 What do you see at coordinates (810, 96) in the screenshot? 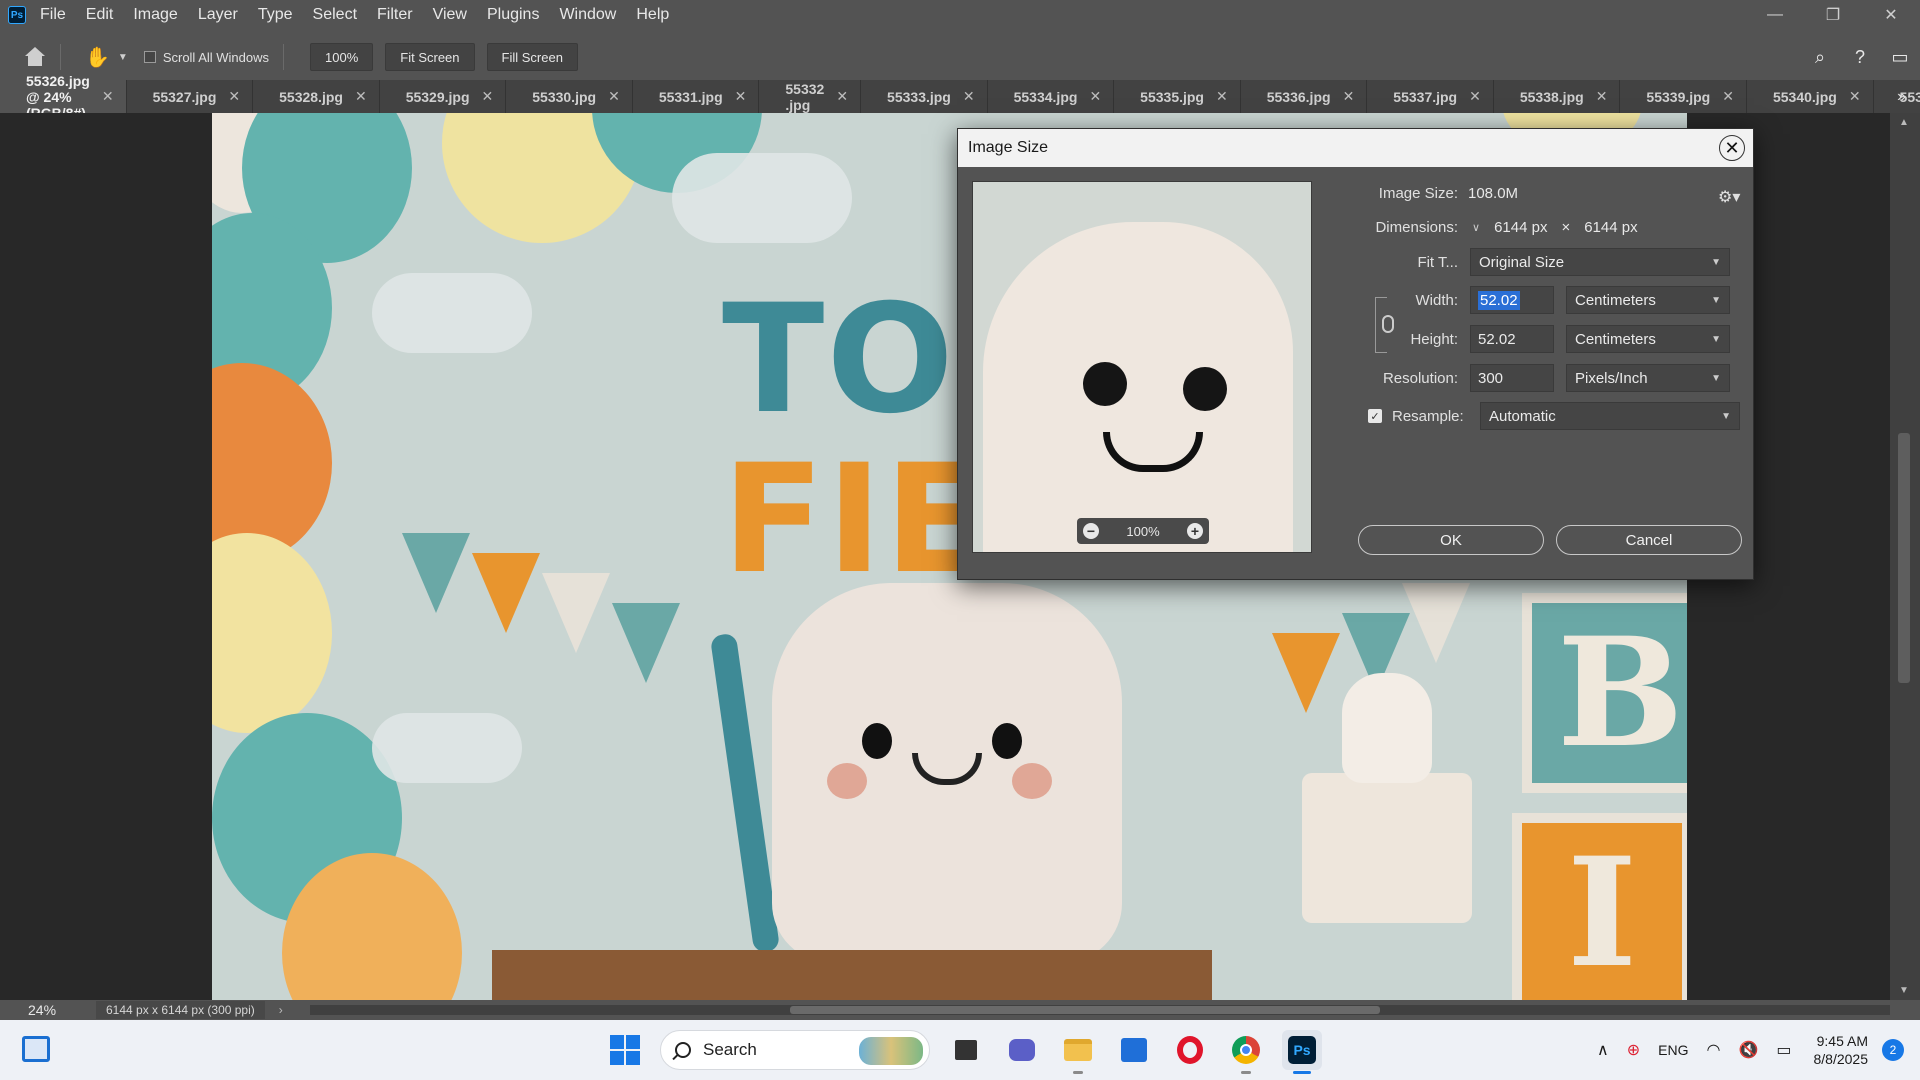
I see `tab-55332: 55332 .jpg ✕` at bounding box center [810, 96].